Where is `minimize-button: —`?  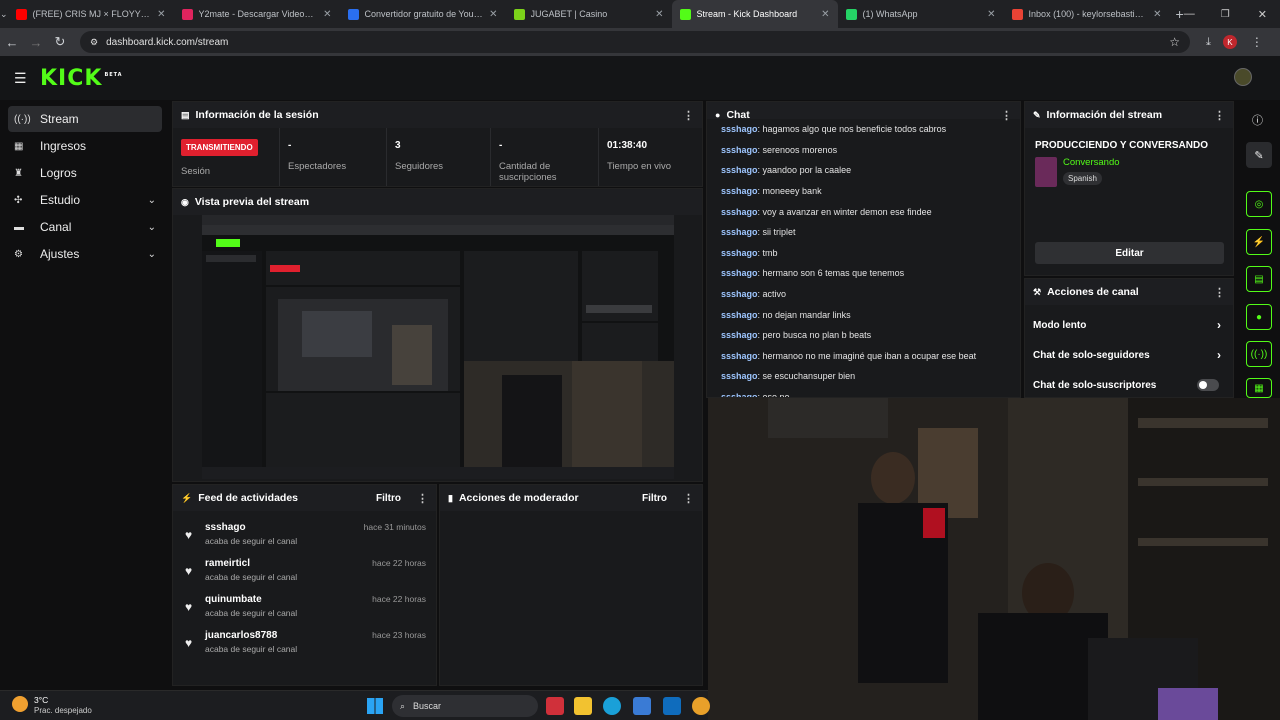 minimize-button: — is located at coordinates (1189, 14).